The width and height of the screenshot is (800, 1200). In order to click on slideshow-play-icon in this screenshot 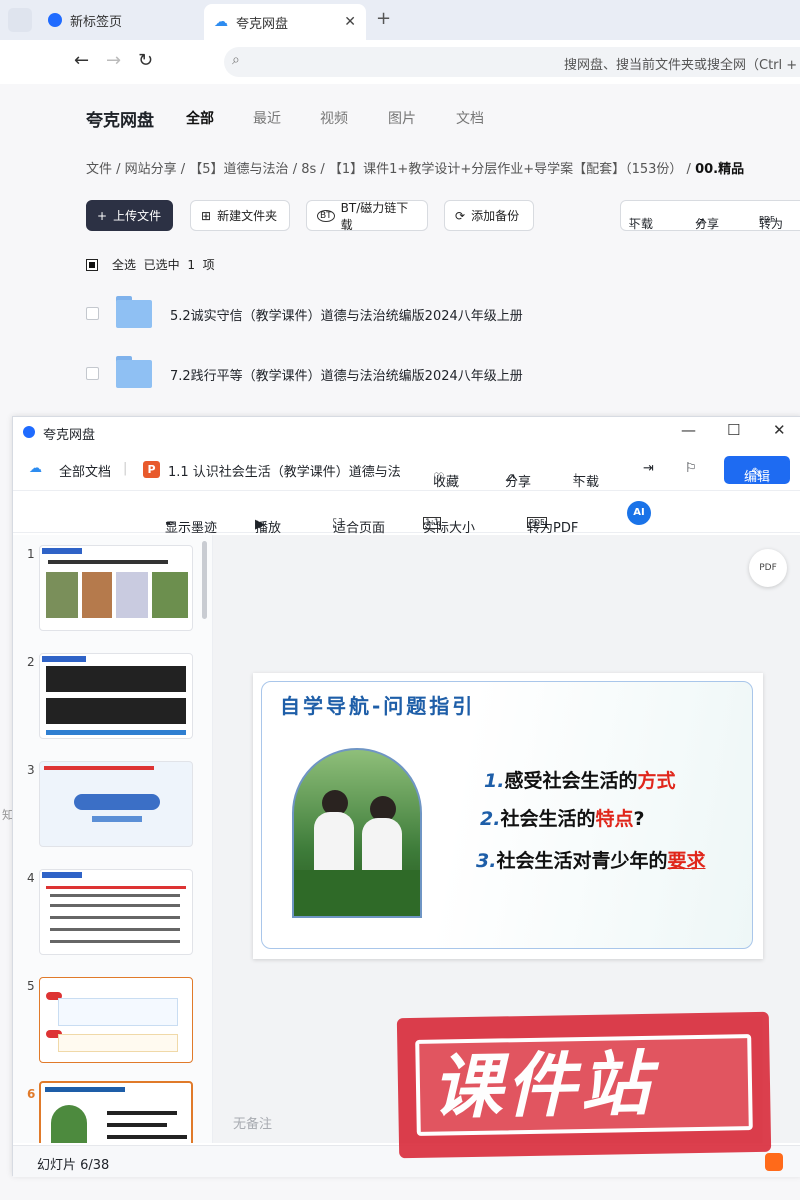, I will do `click(774, 1162)`.